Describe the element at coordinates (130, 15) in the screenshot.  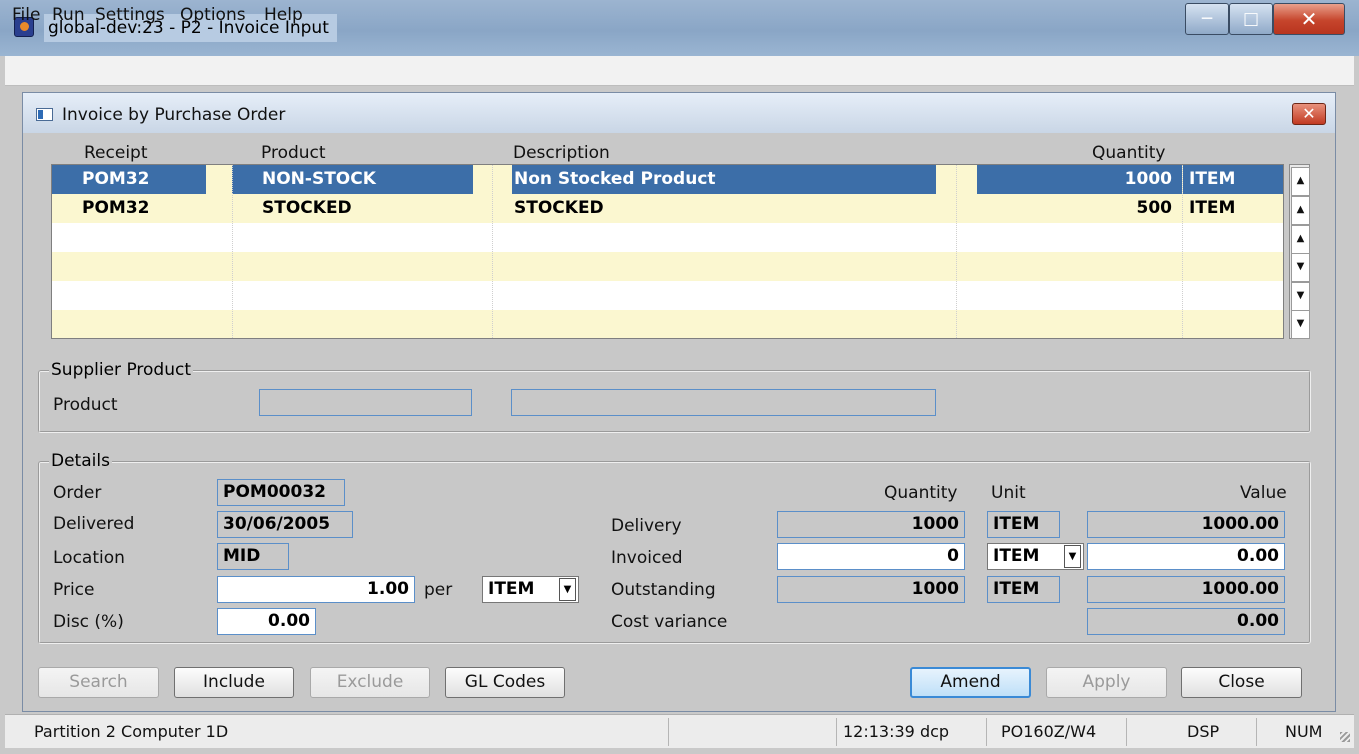
I see `menu-settings: Settings` at that location.